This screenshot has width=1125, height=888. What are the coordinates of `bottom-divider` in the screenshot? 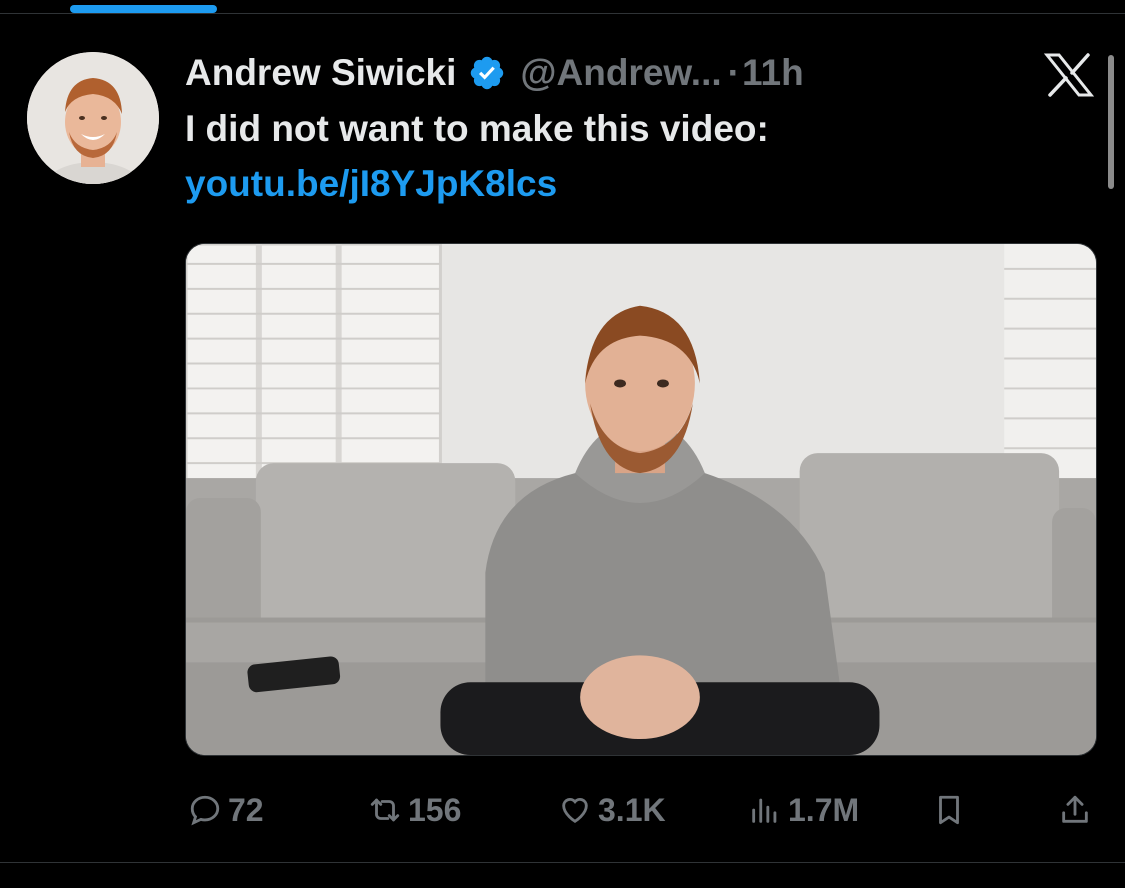 It's located at (562, 862).